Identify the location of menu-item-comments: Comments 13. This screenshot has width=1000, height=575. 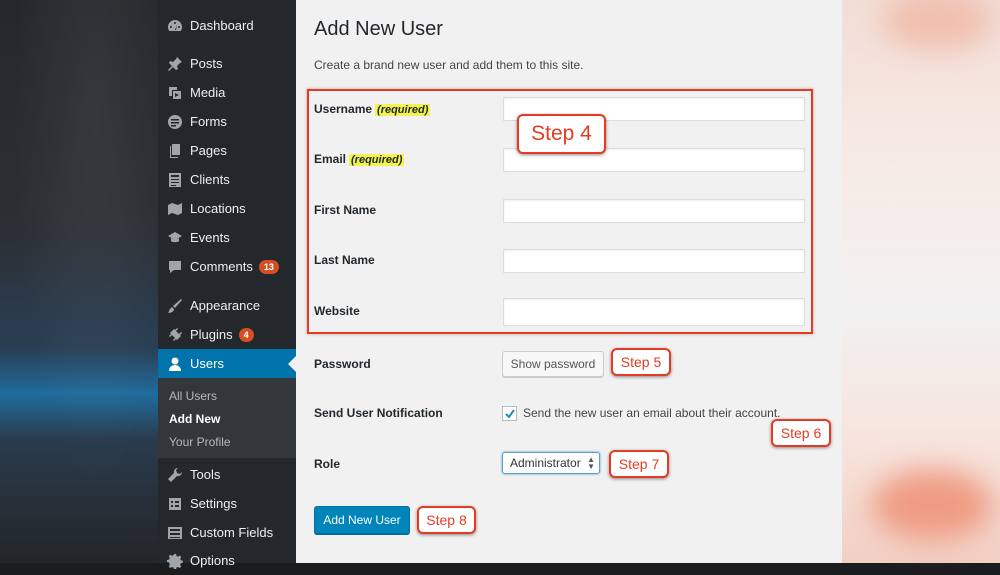
(227, 266).